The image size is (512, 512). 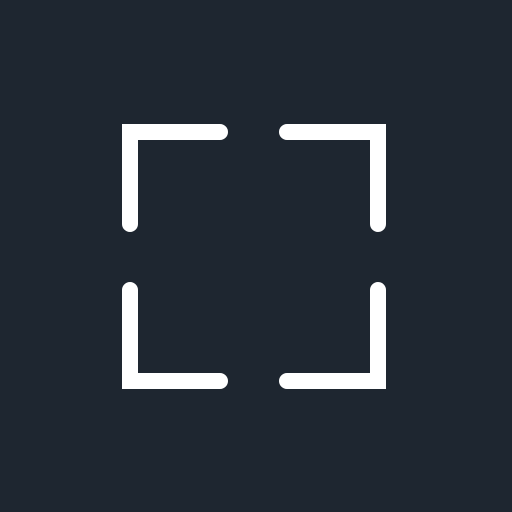 What do you see at coordinates (175, 335) in the screenshot?
I see `corner-bottom-left` at bounding box center [175, 335].